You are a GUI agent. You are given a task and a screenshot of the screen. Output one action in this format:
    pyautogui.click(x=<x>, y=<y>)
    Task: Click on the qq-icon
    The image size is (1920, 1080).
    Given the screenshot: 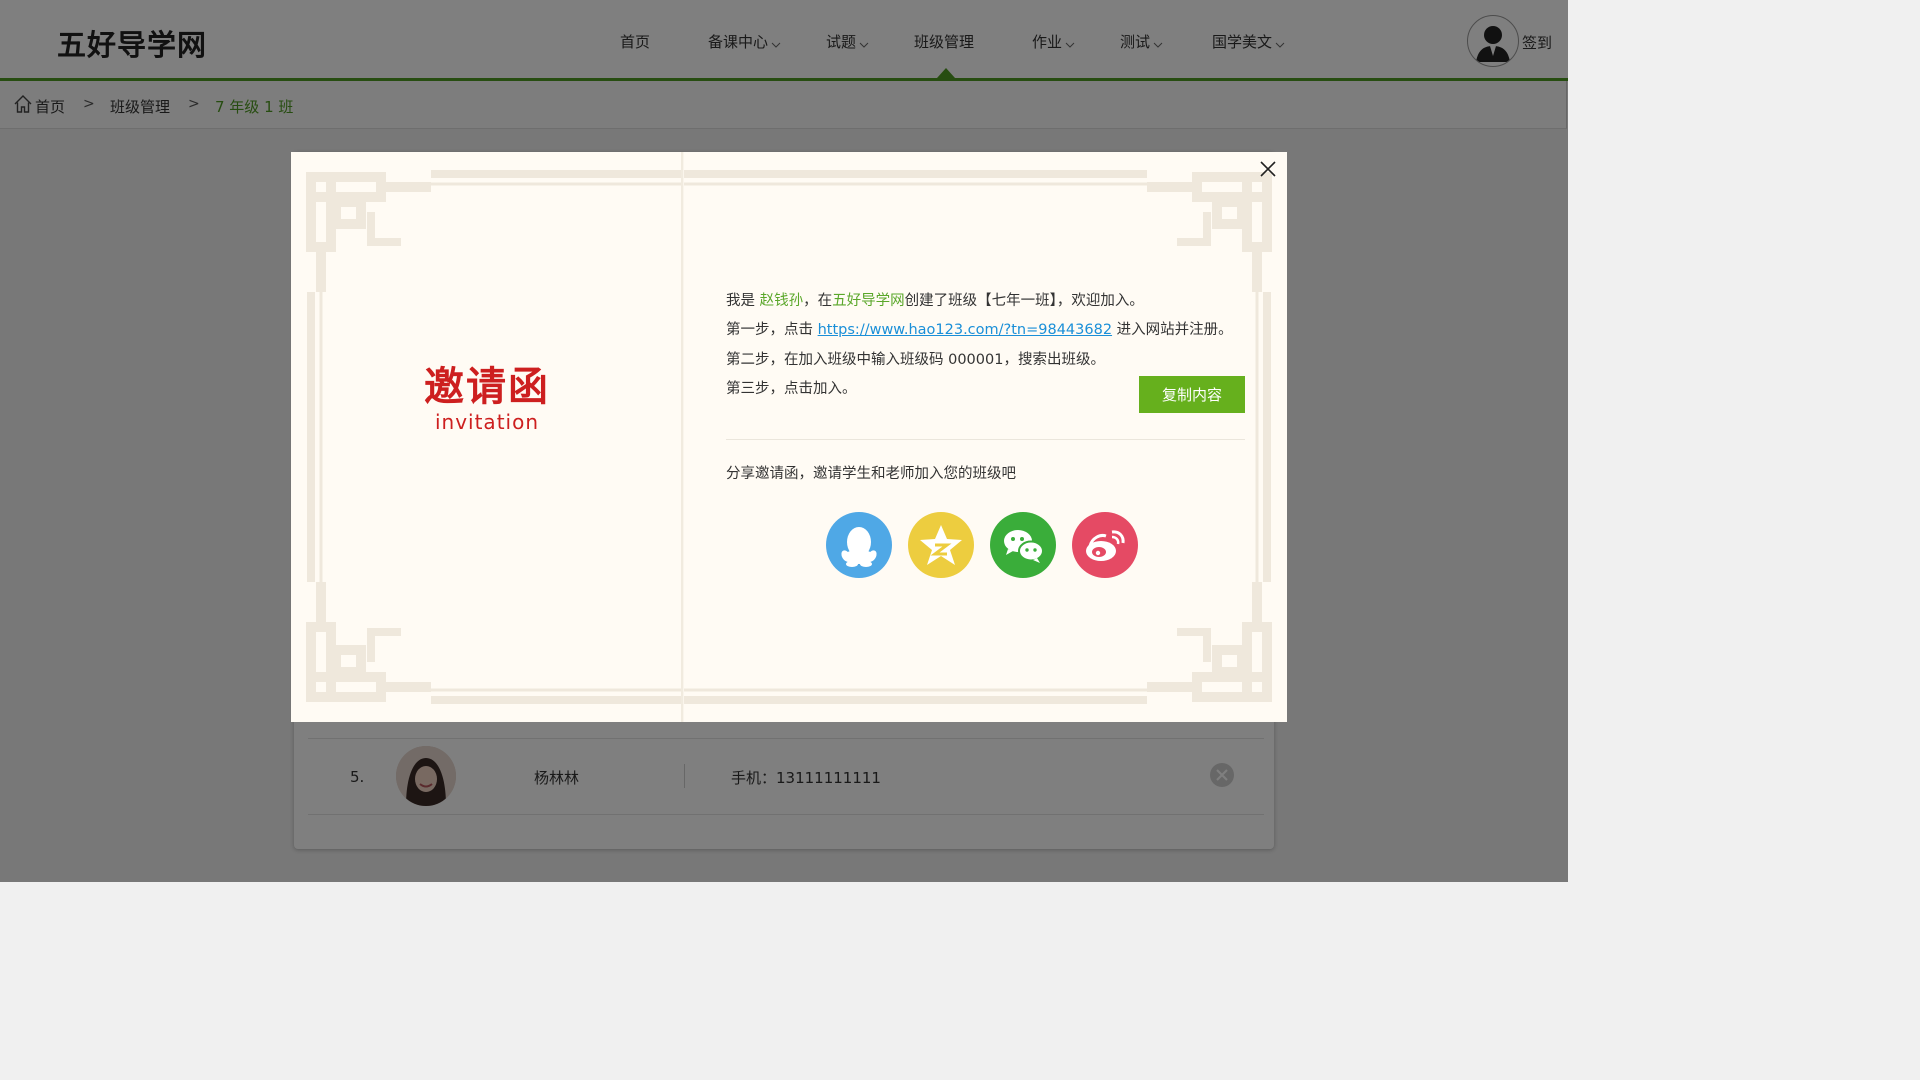 What is the action you would take?
    pyautogui.click(x=859, y=547)
    